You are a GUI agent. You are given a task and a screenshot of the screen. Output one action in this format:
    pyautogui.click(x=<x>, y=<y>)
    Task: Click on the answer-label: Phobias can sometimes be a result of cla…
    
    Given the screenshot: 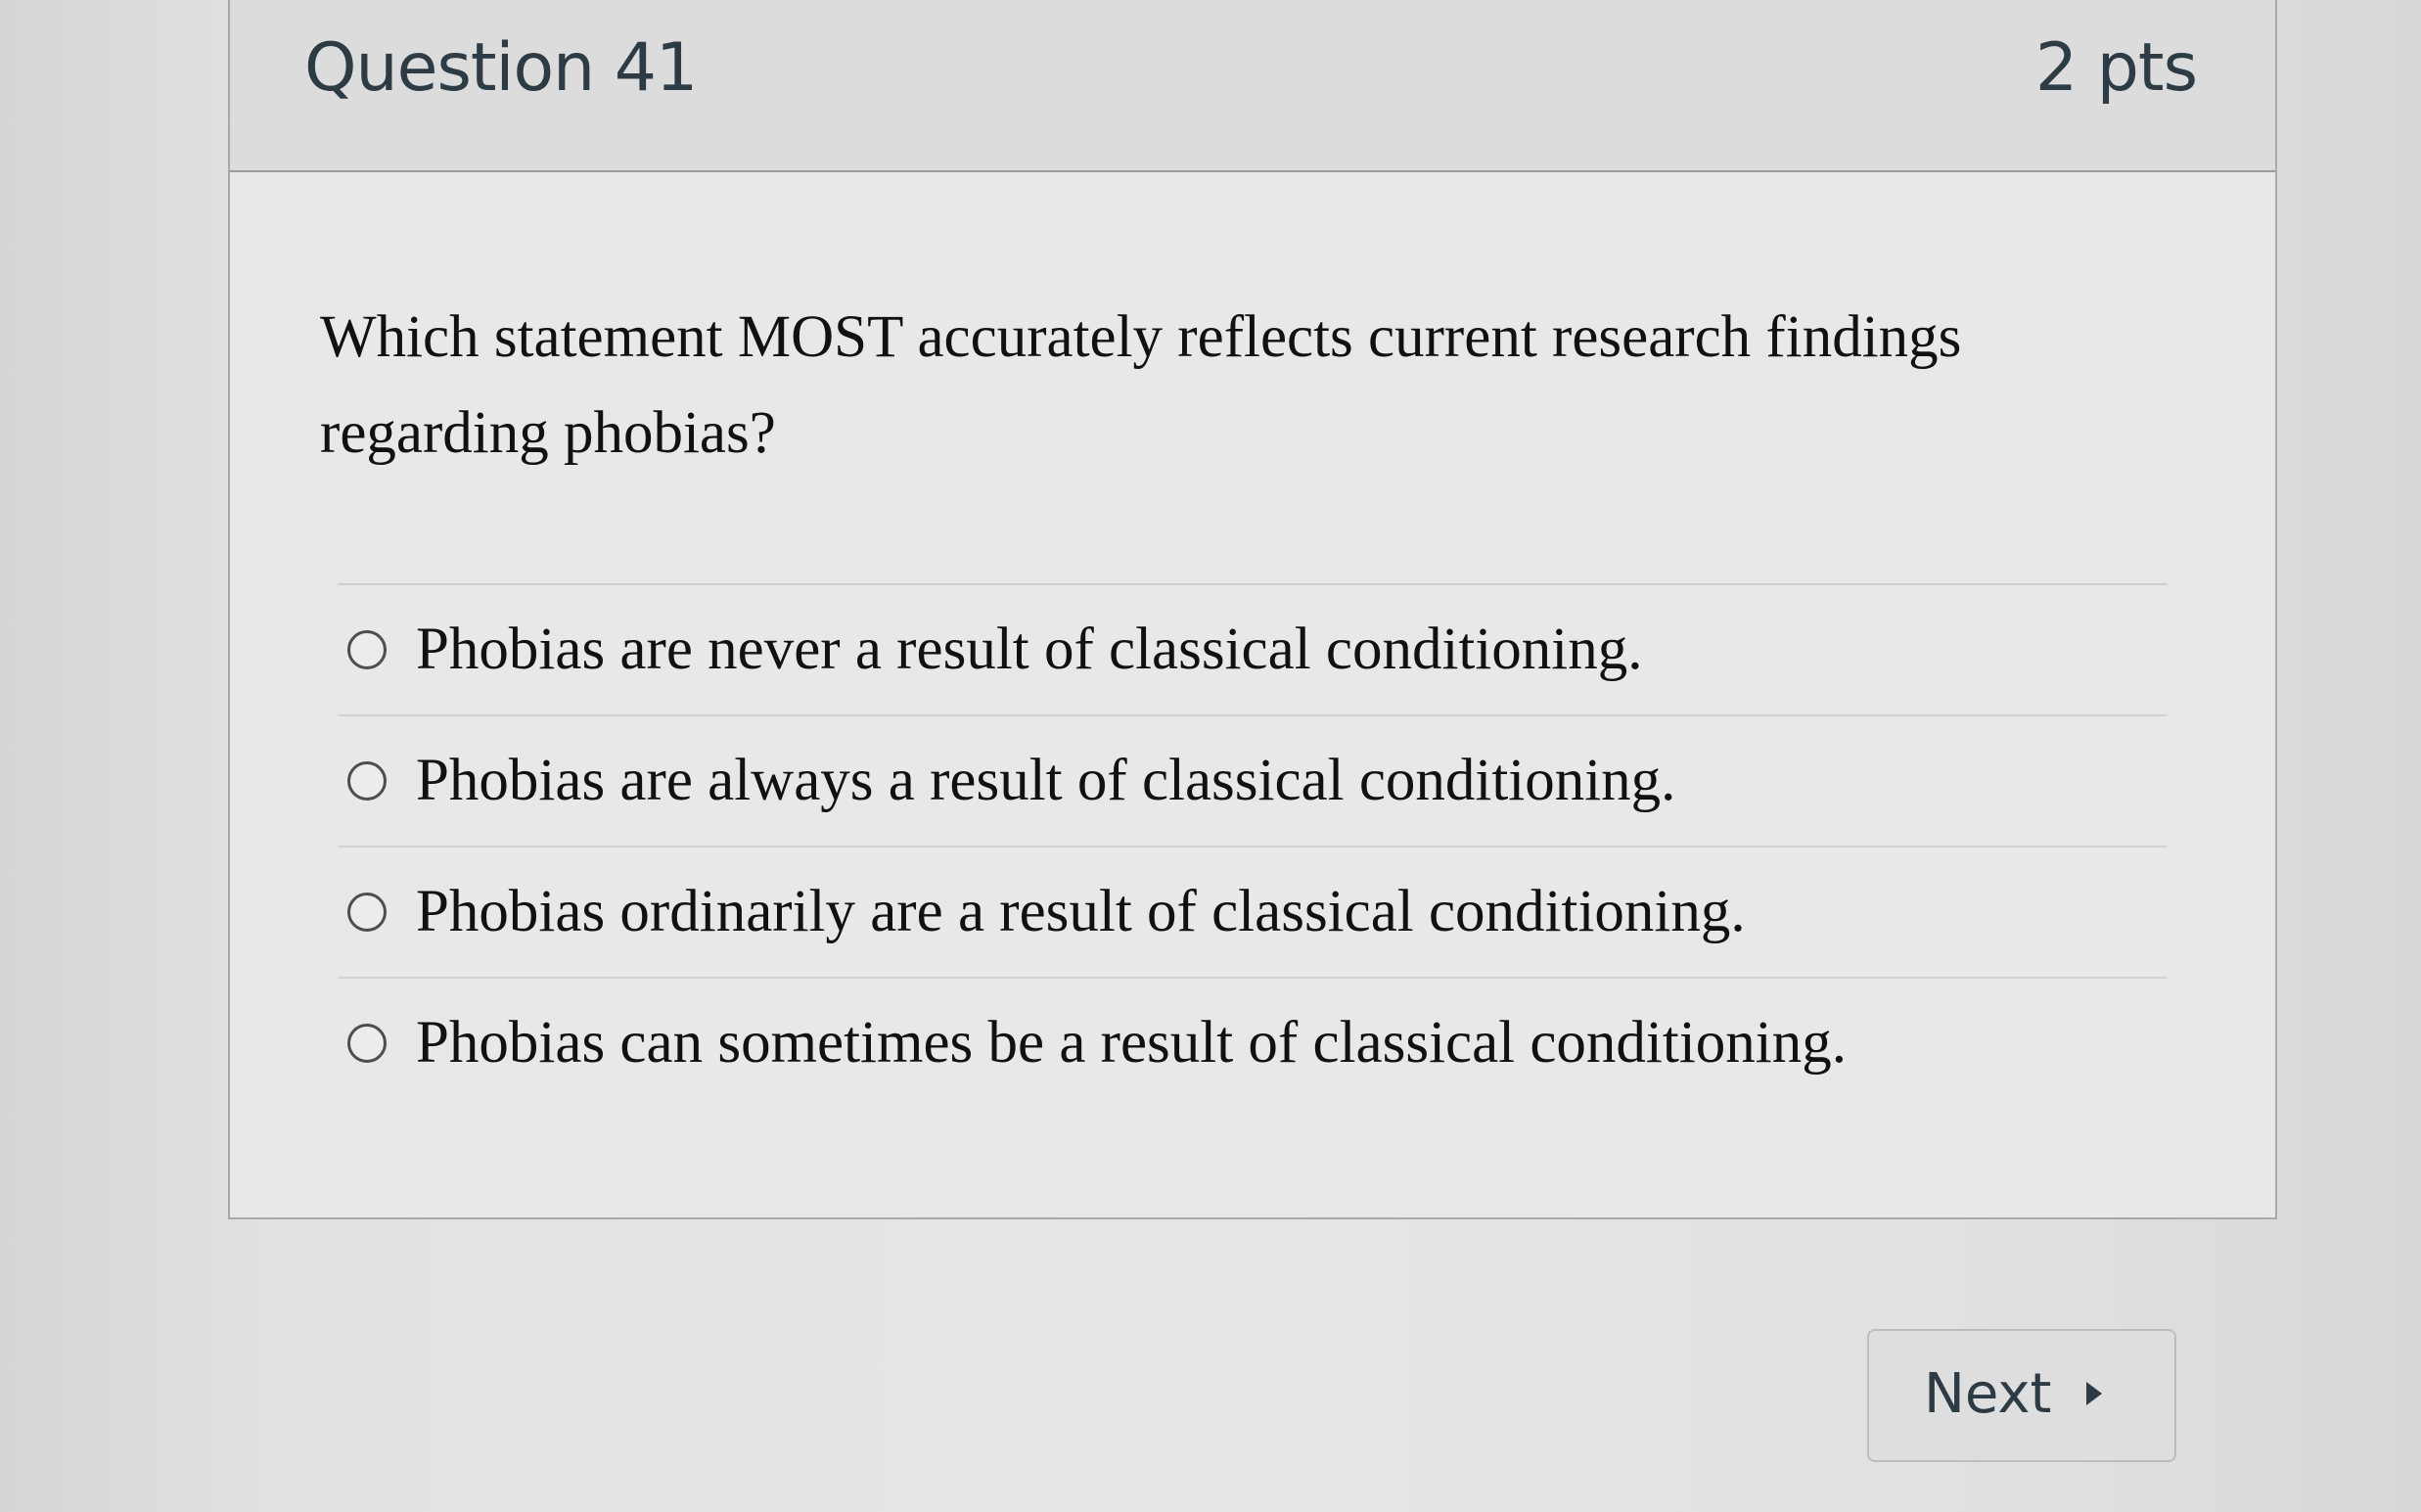 What is the action you would take?
    pyautogui.click(x=1131, y=1043)
    